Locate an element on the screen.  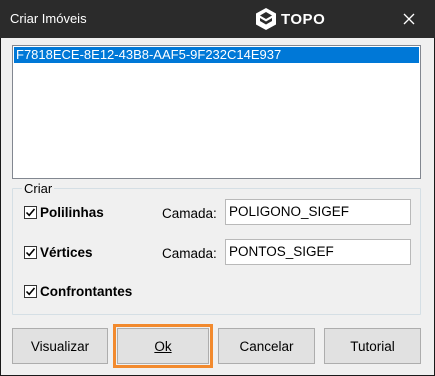
vertices-checkbox: Vértices is located at coordinates (58, 252).